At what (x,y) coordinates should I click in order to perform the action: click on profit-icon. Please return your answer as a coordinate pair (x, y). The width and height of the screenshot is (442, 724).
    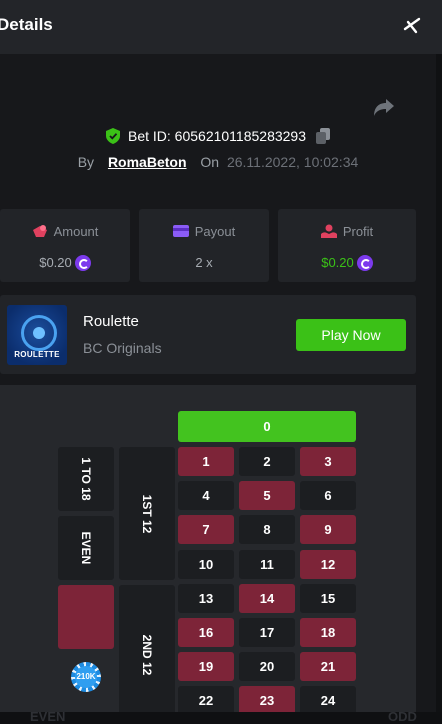
    Looking at the image, I should click on (328, 231).